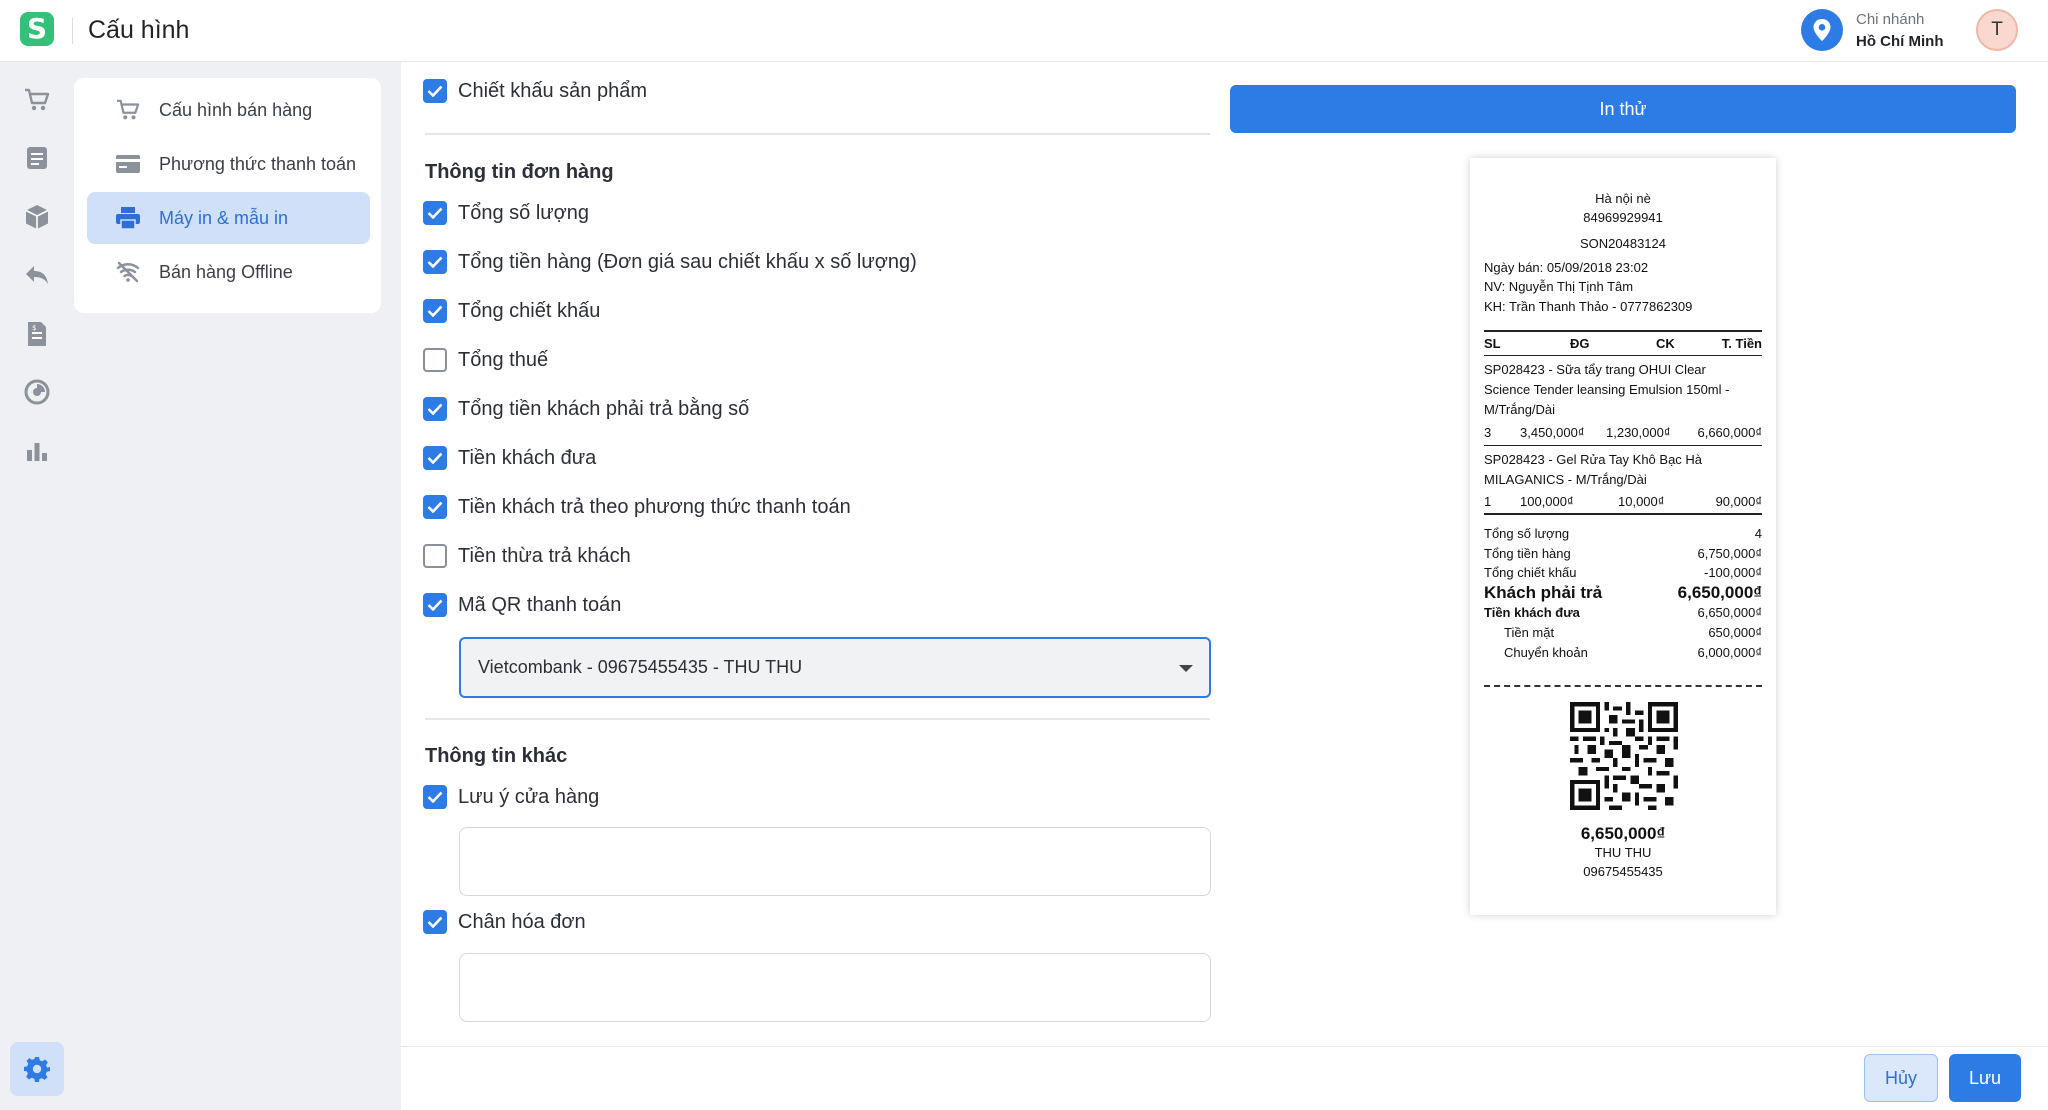 The width and height of the screenshot is (2048, 1110). Describe the element at coordinates (1623, 833) in the screenshot. I see `qr-amount: 6,650,000₫` at that location.